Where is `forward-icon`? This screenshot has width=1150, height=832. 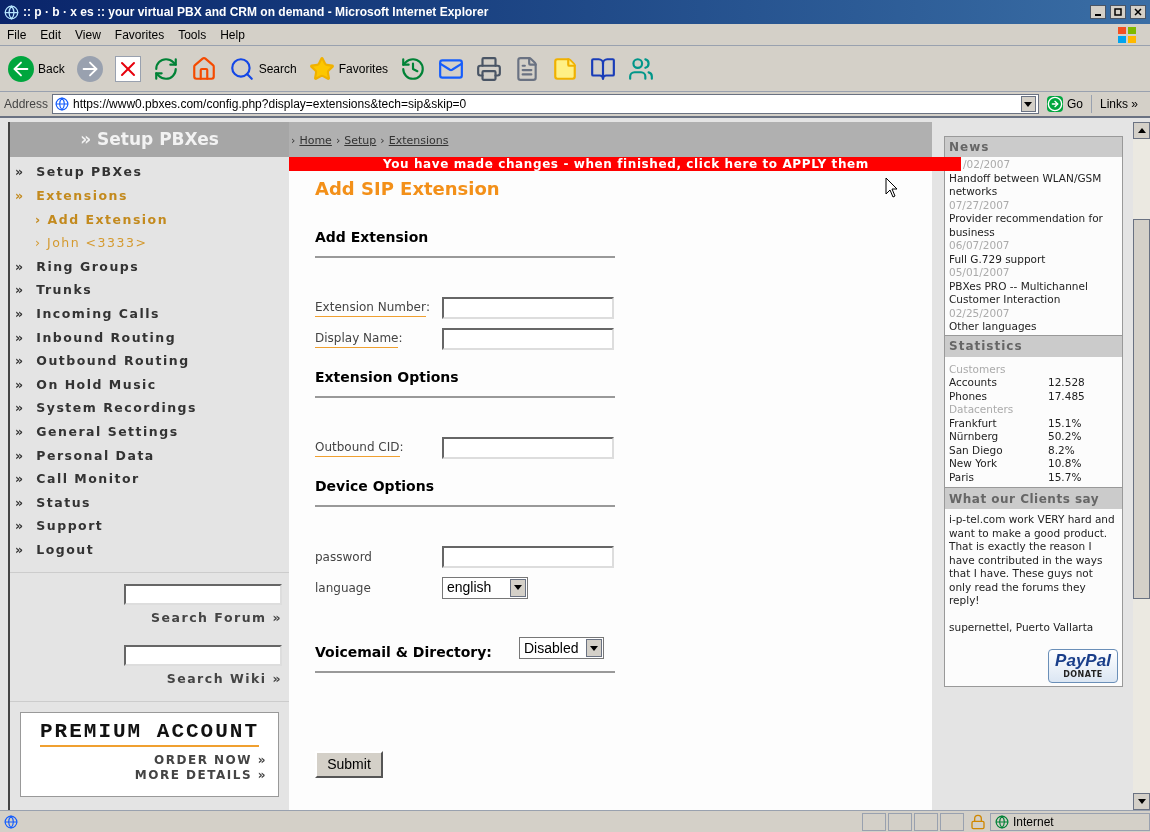
forward-icon is located at coordinates (89, 68).